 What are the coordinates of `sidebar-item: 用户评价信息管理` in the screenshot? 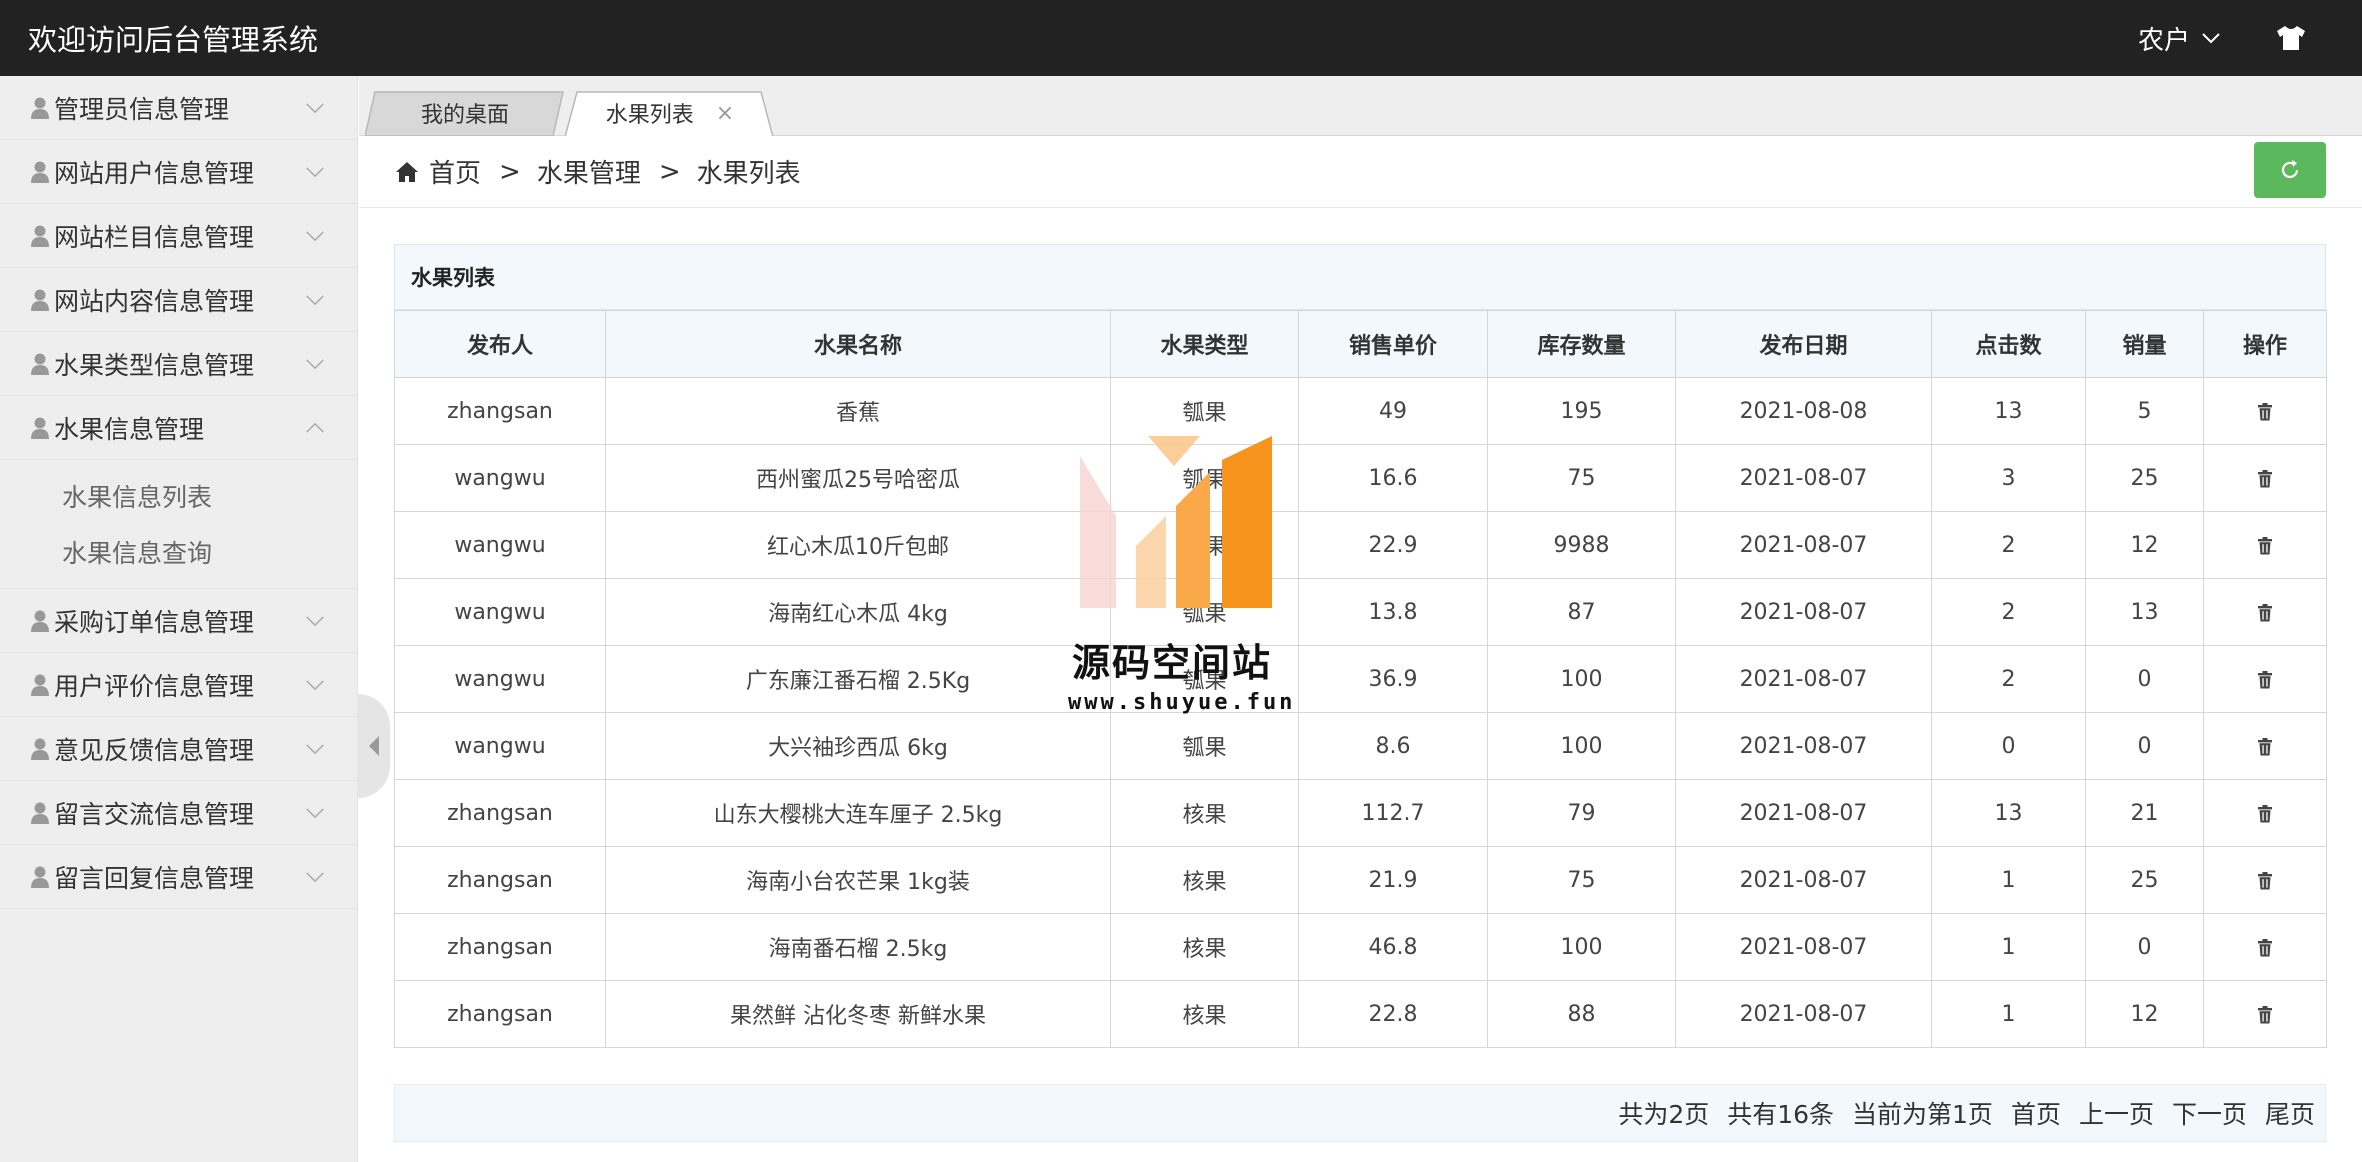 It's located at (178, 685).